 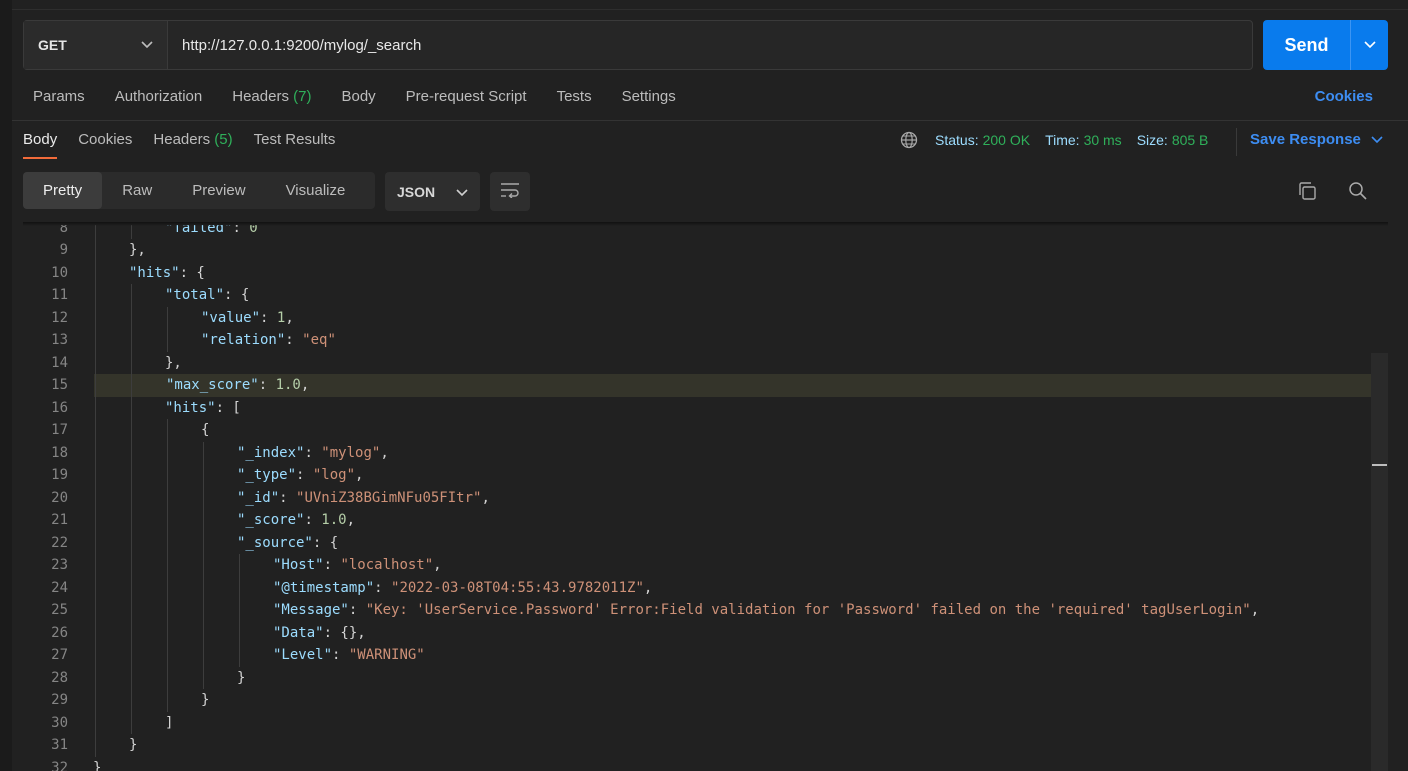 I want to click on code-token: "total", so click(x=195, y=295).